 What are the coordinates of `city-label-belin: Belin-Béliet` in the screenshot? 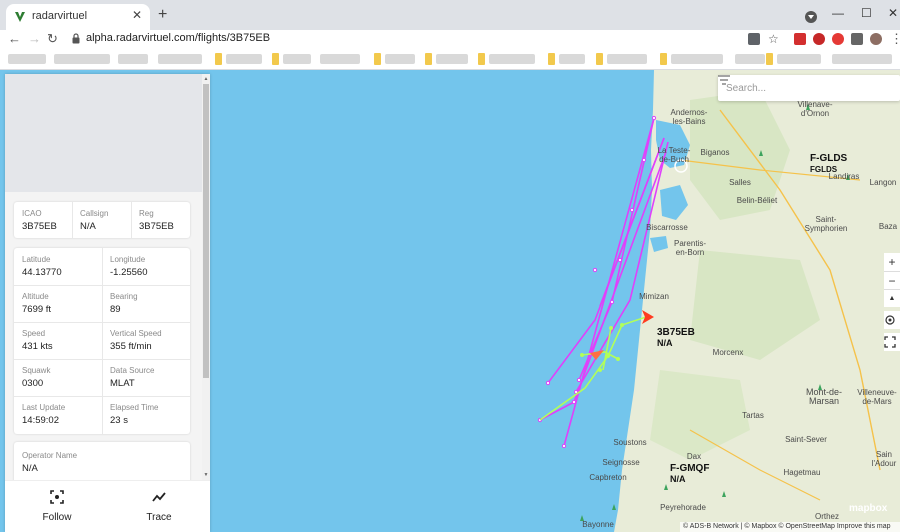 It's located at (757, 200).